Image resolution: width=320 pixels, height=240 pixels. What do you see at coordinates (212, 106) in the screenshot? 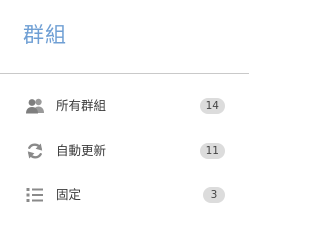
I see `count-badge: 14` at bounding box center [212, 106].